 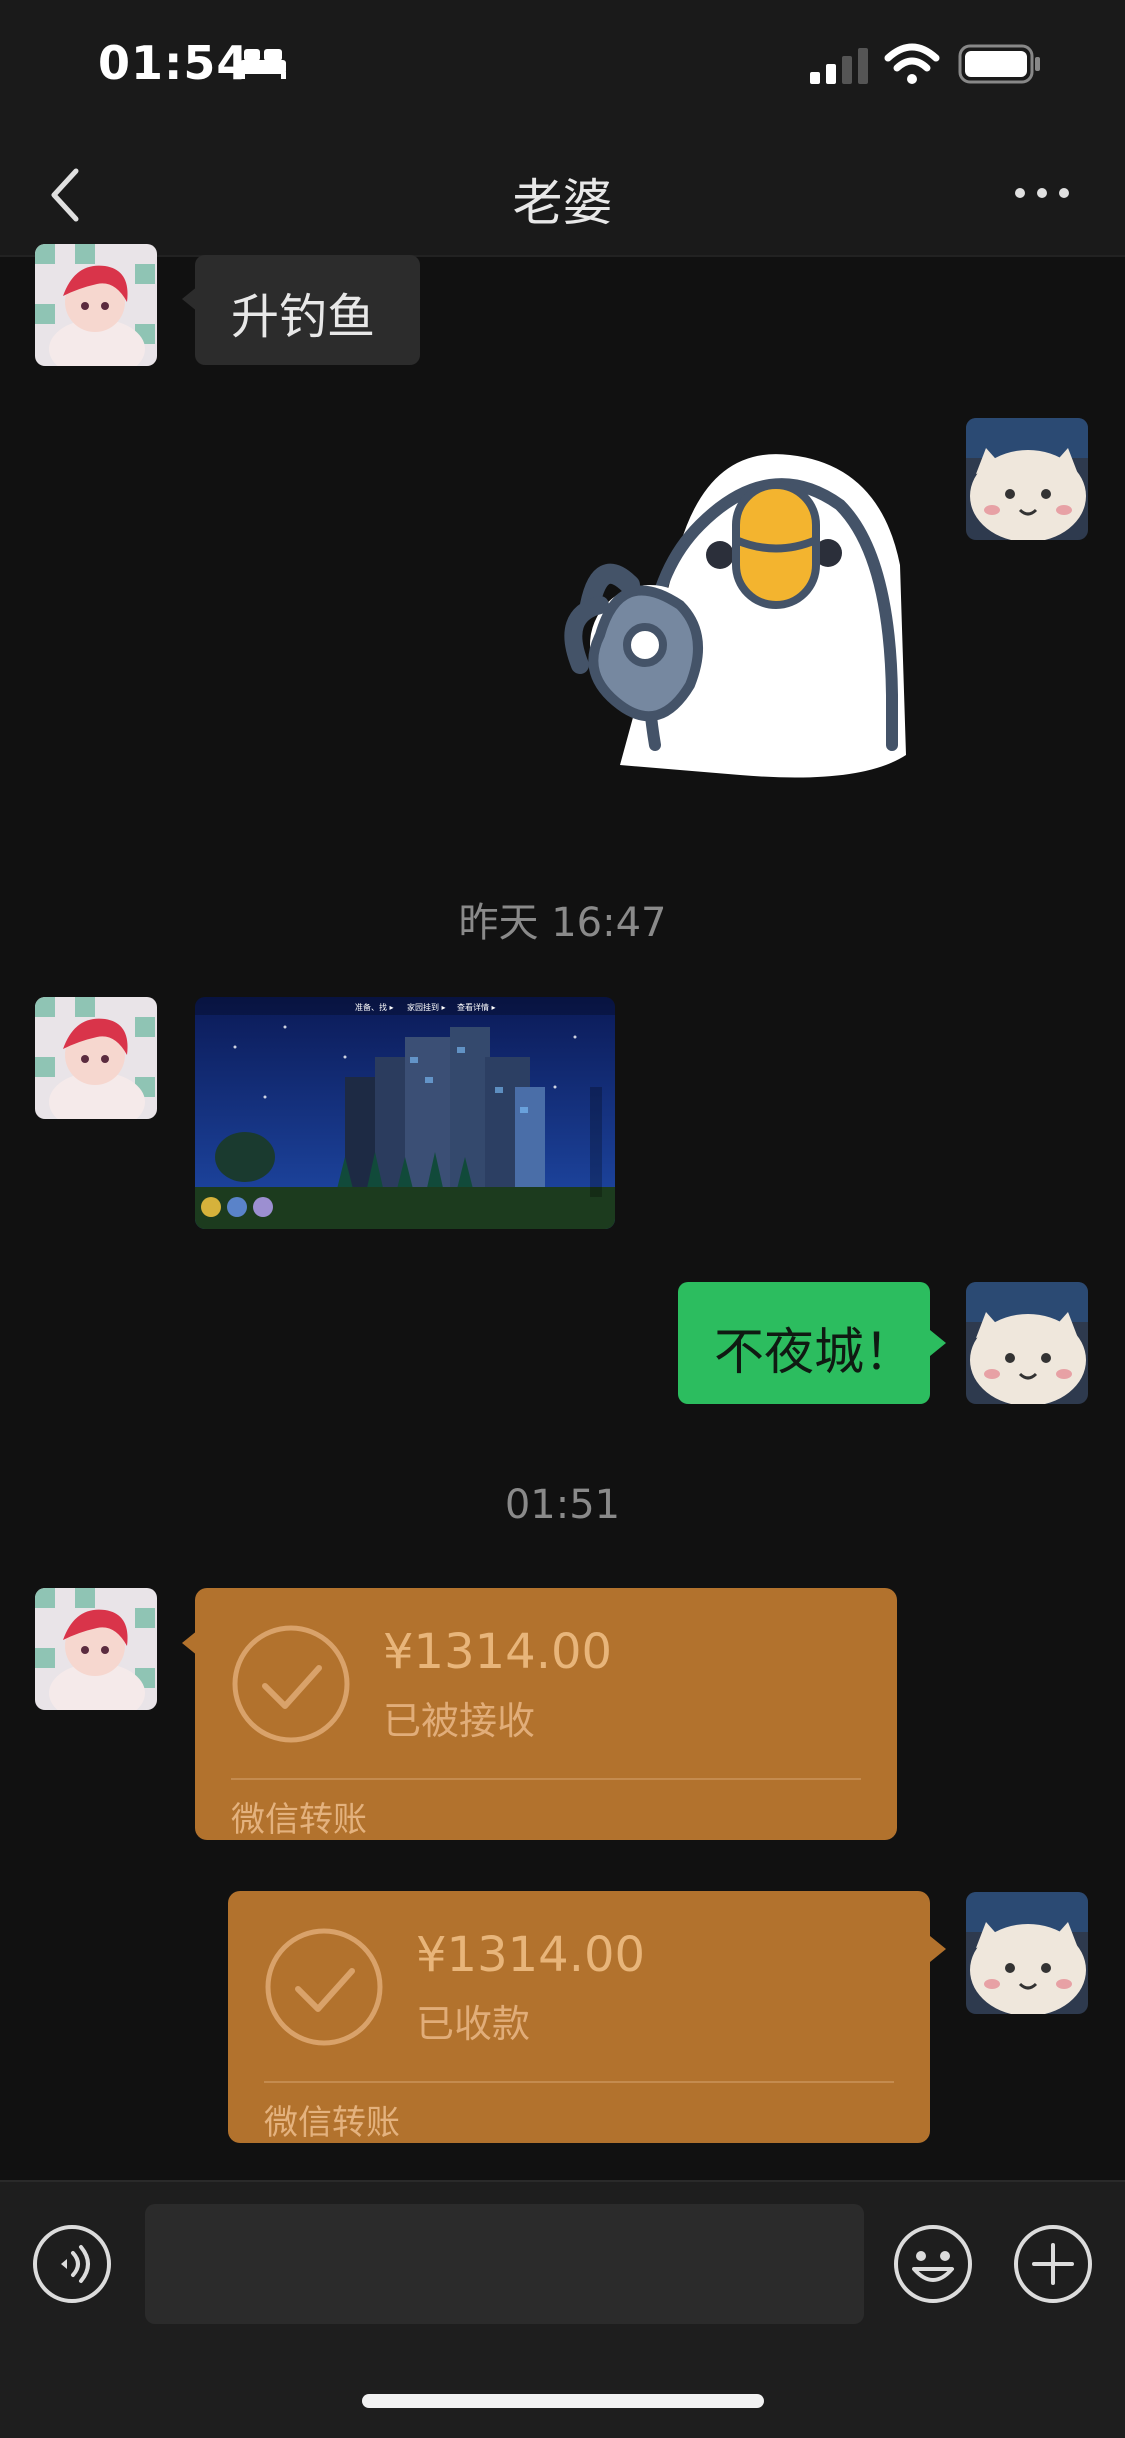 What do you see at coordinates (999, 64) in the screenshot?
I see `battery-icon` at bounding box center [999, 64].